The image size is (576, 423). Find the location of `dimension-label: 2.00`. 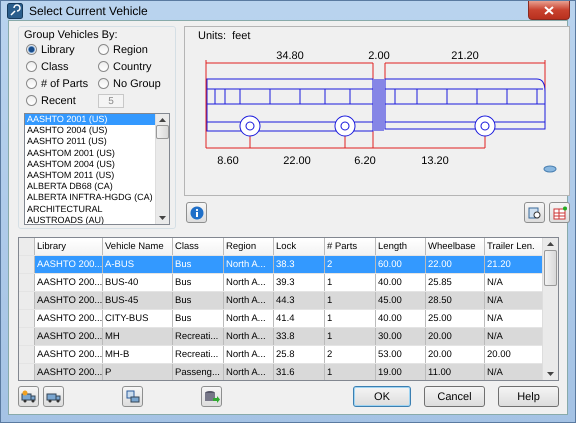

dimension-label: 2.00 is located at coordinates (379, 56).